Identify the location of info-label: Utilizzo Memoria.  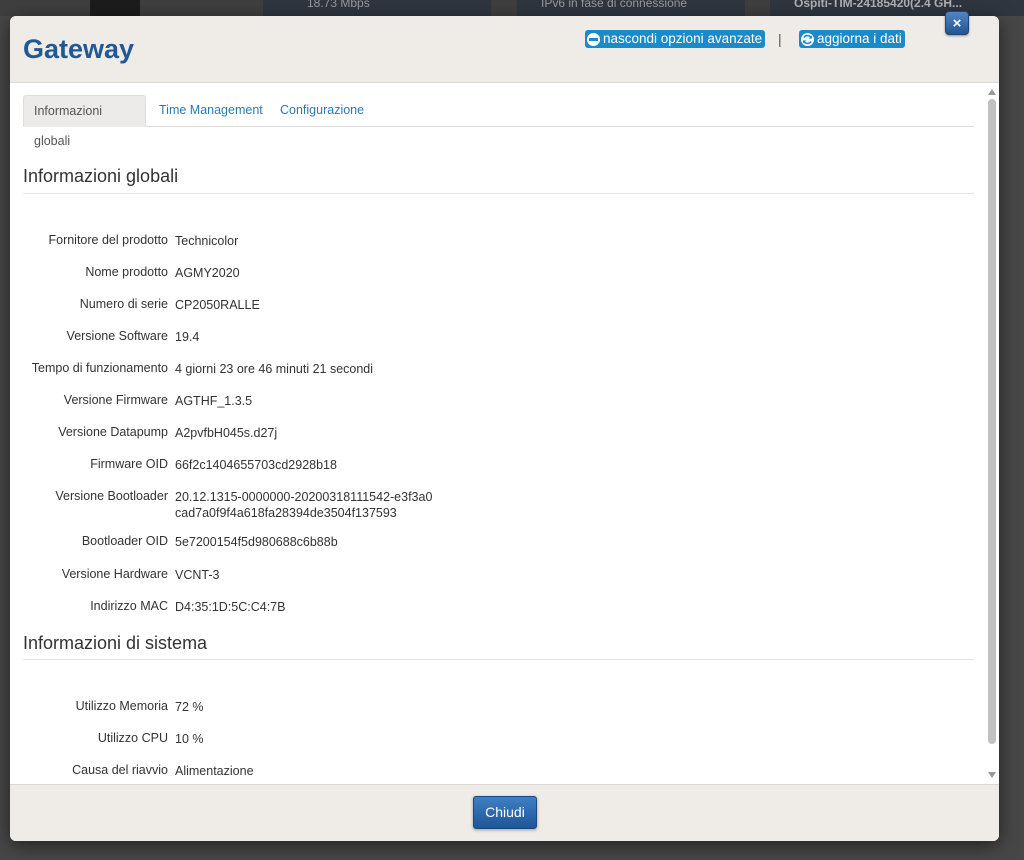
(121, 706).